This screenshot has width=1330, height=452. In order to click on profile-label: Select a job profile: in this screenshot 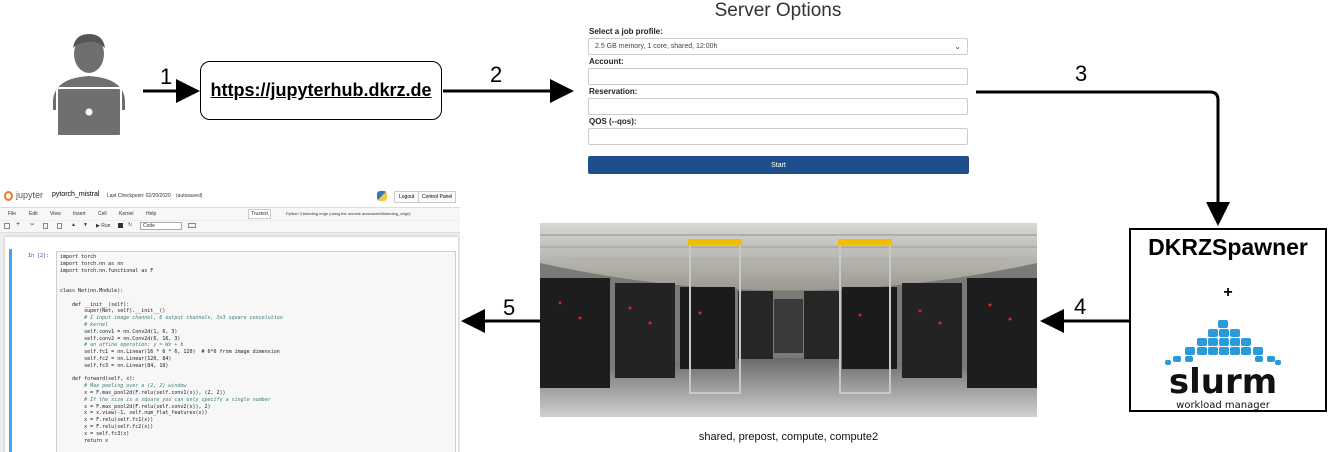, I will do `click(626, 31)`.